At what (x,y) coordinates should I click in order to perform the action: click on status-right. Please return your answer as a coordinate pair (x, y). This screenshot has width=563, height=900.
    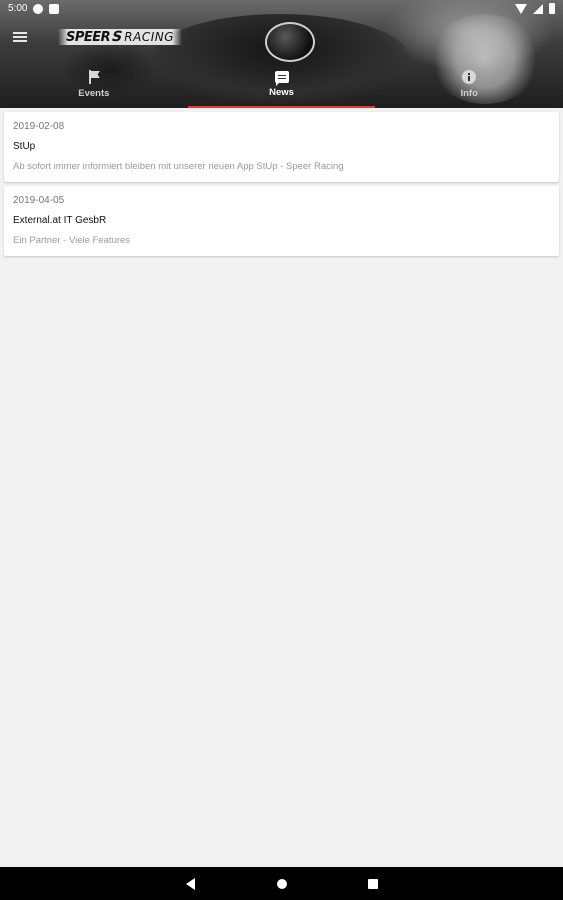
    Looking at the image, I should click on (535, 8).